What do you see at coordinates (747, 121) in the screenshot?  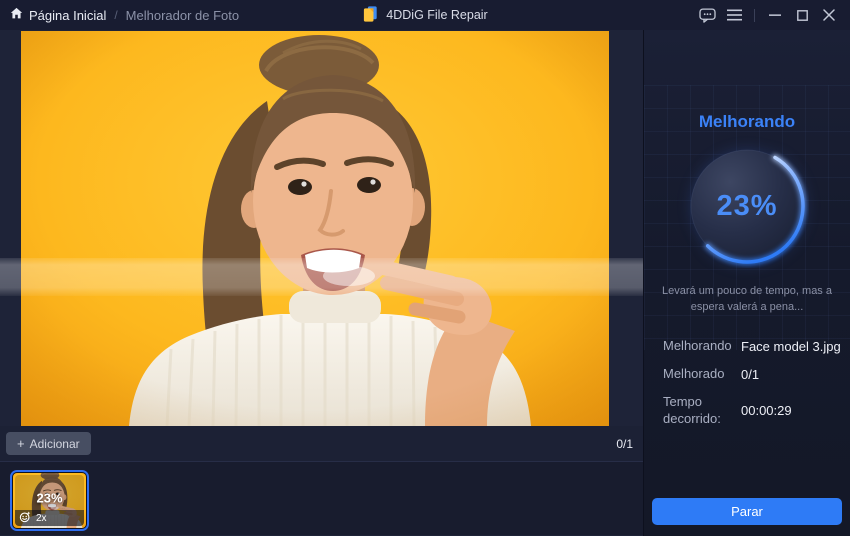 I see `panel-title: Melhorando` at bounding box center [747, 121].